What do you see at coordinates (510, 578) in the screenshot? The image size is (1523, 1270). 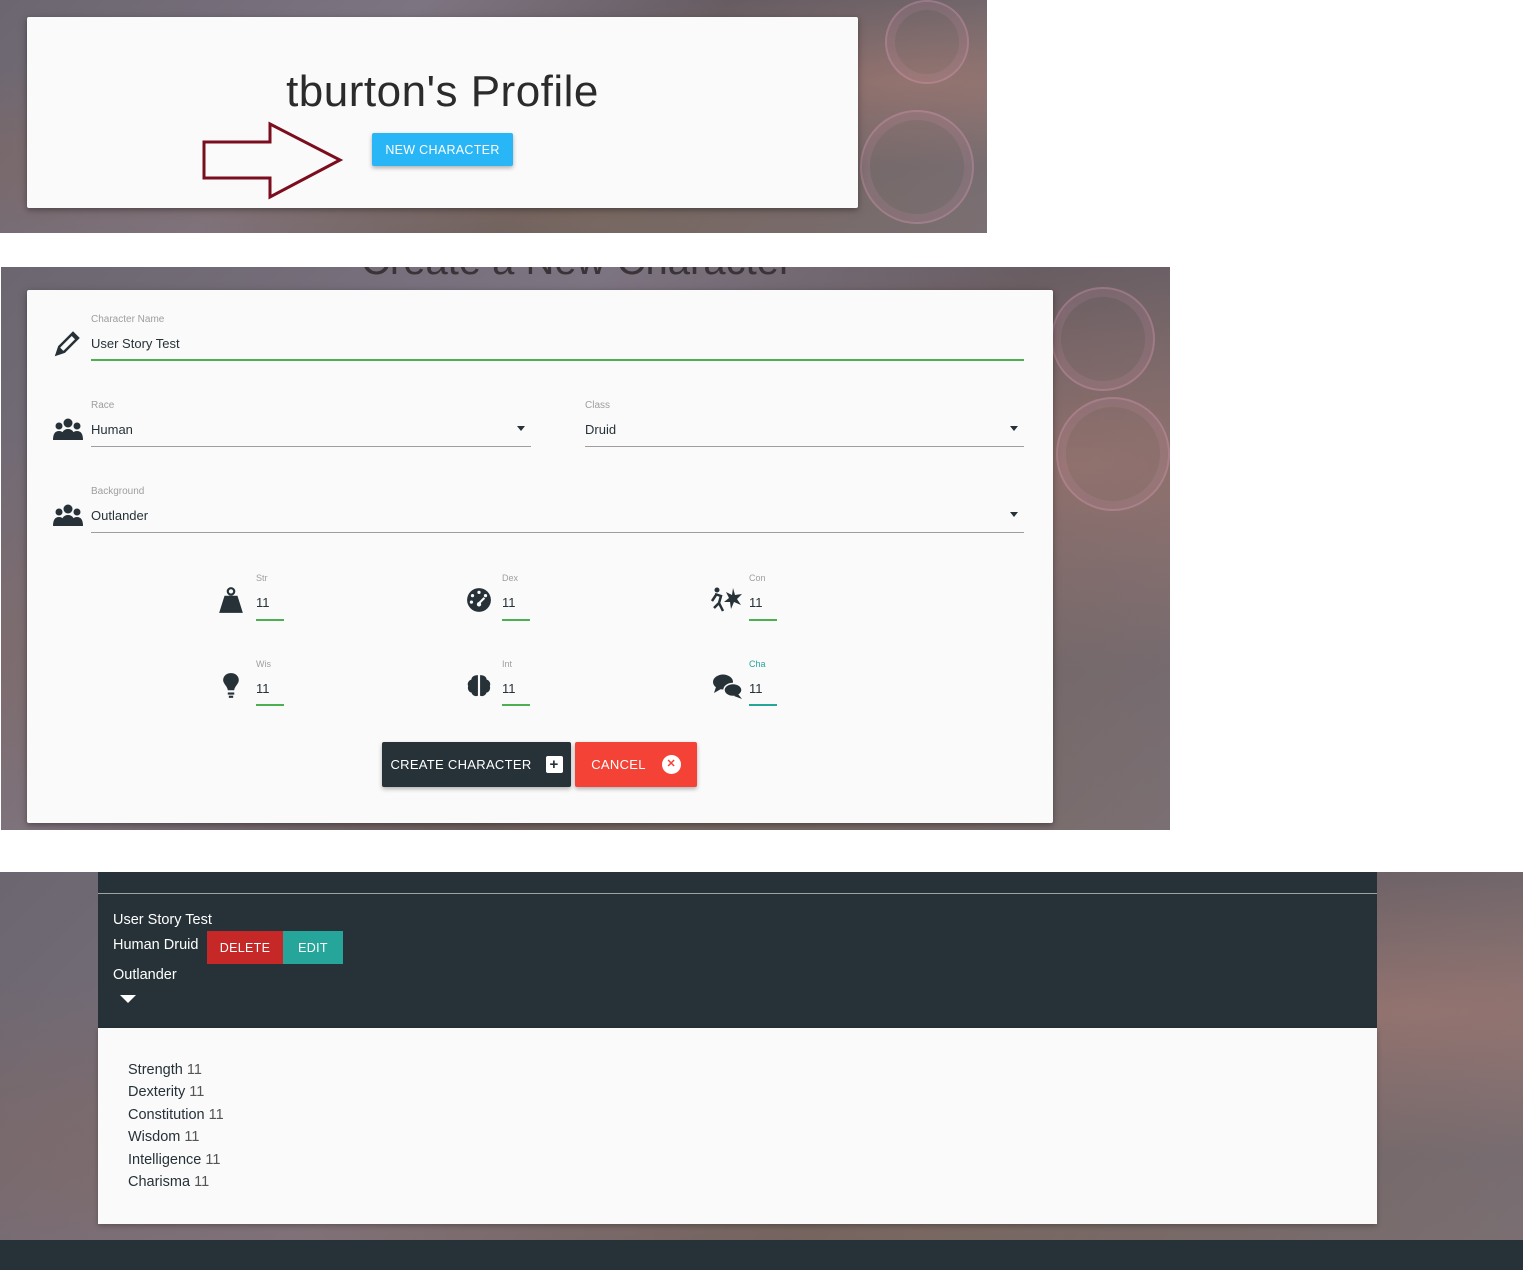 I see `dex-label: Dex` at bounding box center [510, 578].